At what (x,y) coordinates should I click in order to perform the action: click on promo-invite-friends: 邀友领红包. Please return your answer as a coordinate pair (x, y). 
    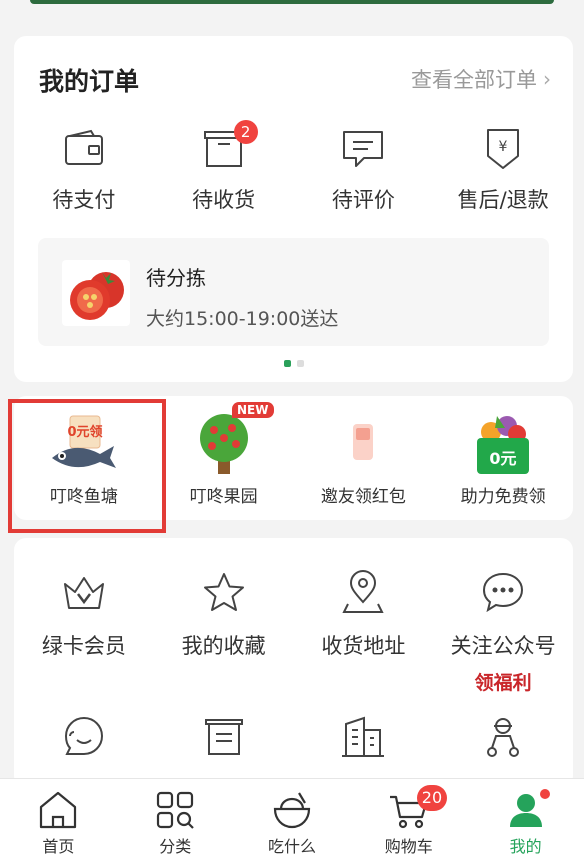
    Looking at the image, I should click on (364, 458).